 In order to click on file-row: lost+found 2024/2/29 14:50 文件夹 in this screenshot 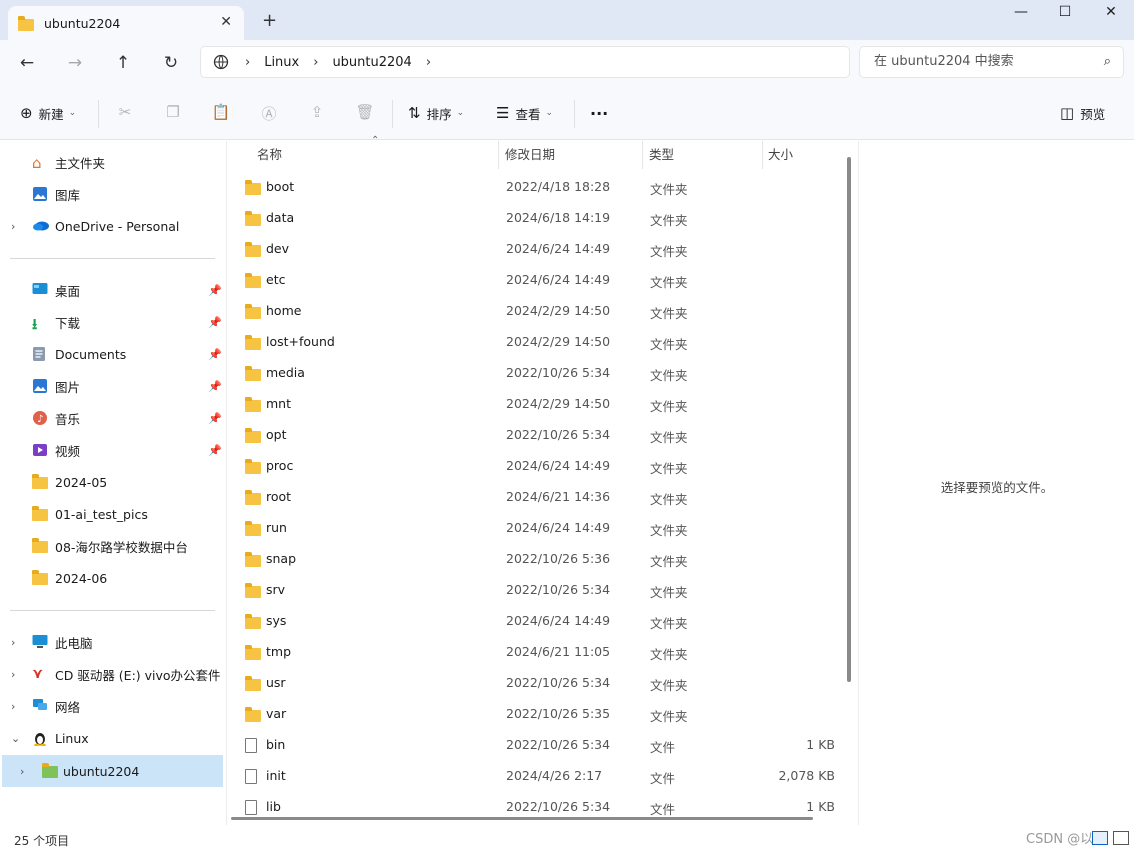, I will do `click(534, 342)`.